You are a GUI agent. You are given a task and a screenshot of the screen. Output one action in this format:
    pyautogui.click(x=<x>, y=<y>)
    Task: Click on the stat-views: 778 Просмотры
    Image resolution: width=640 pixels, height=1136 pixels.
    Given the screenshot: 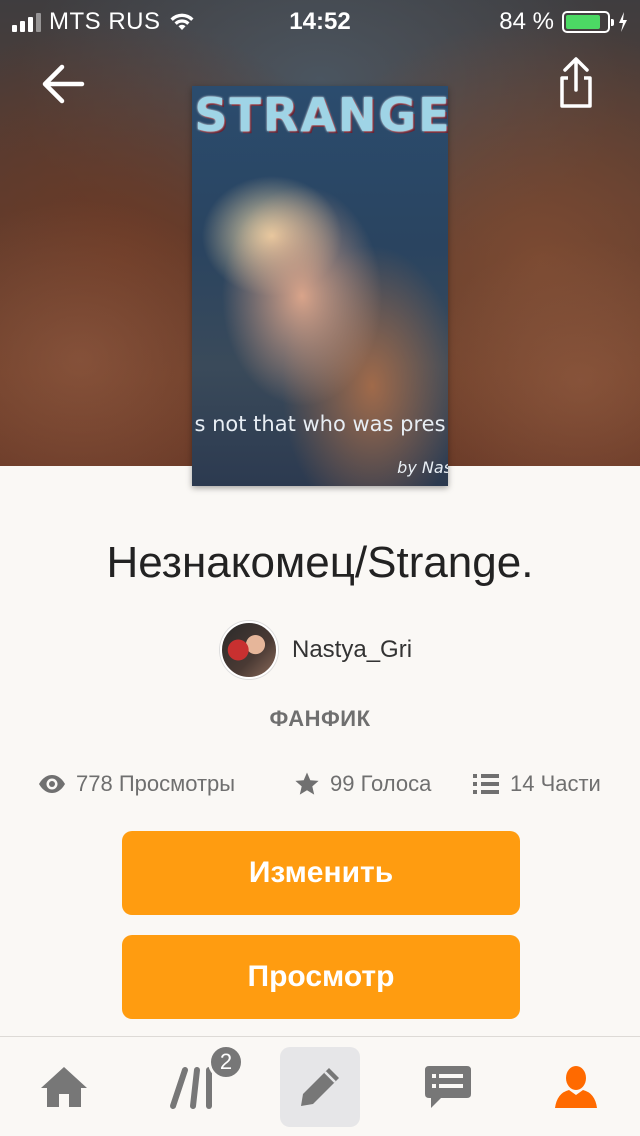 What is the action you would take?
    pyautogui.click(x=136, y=784)
    